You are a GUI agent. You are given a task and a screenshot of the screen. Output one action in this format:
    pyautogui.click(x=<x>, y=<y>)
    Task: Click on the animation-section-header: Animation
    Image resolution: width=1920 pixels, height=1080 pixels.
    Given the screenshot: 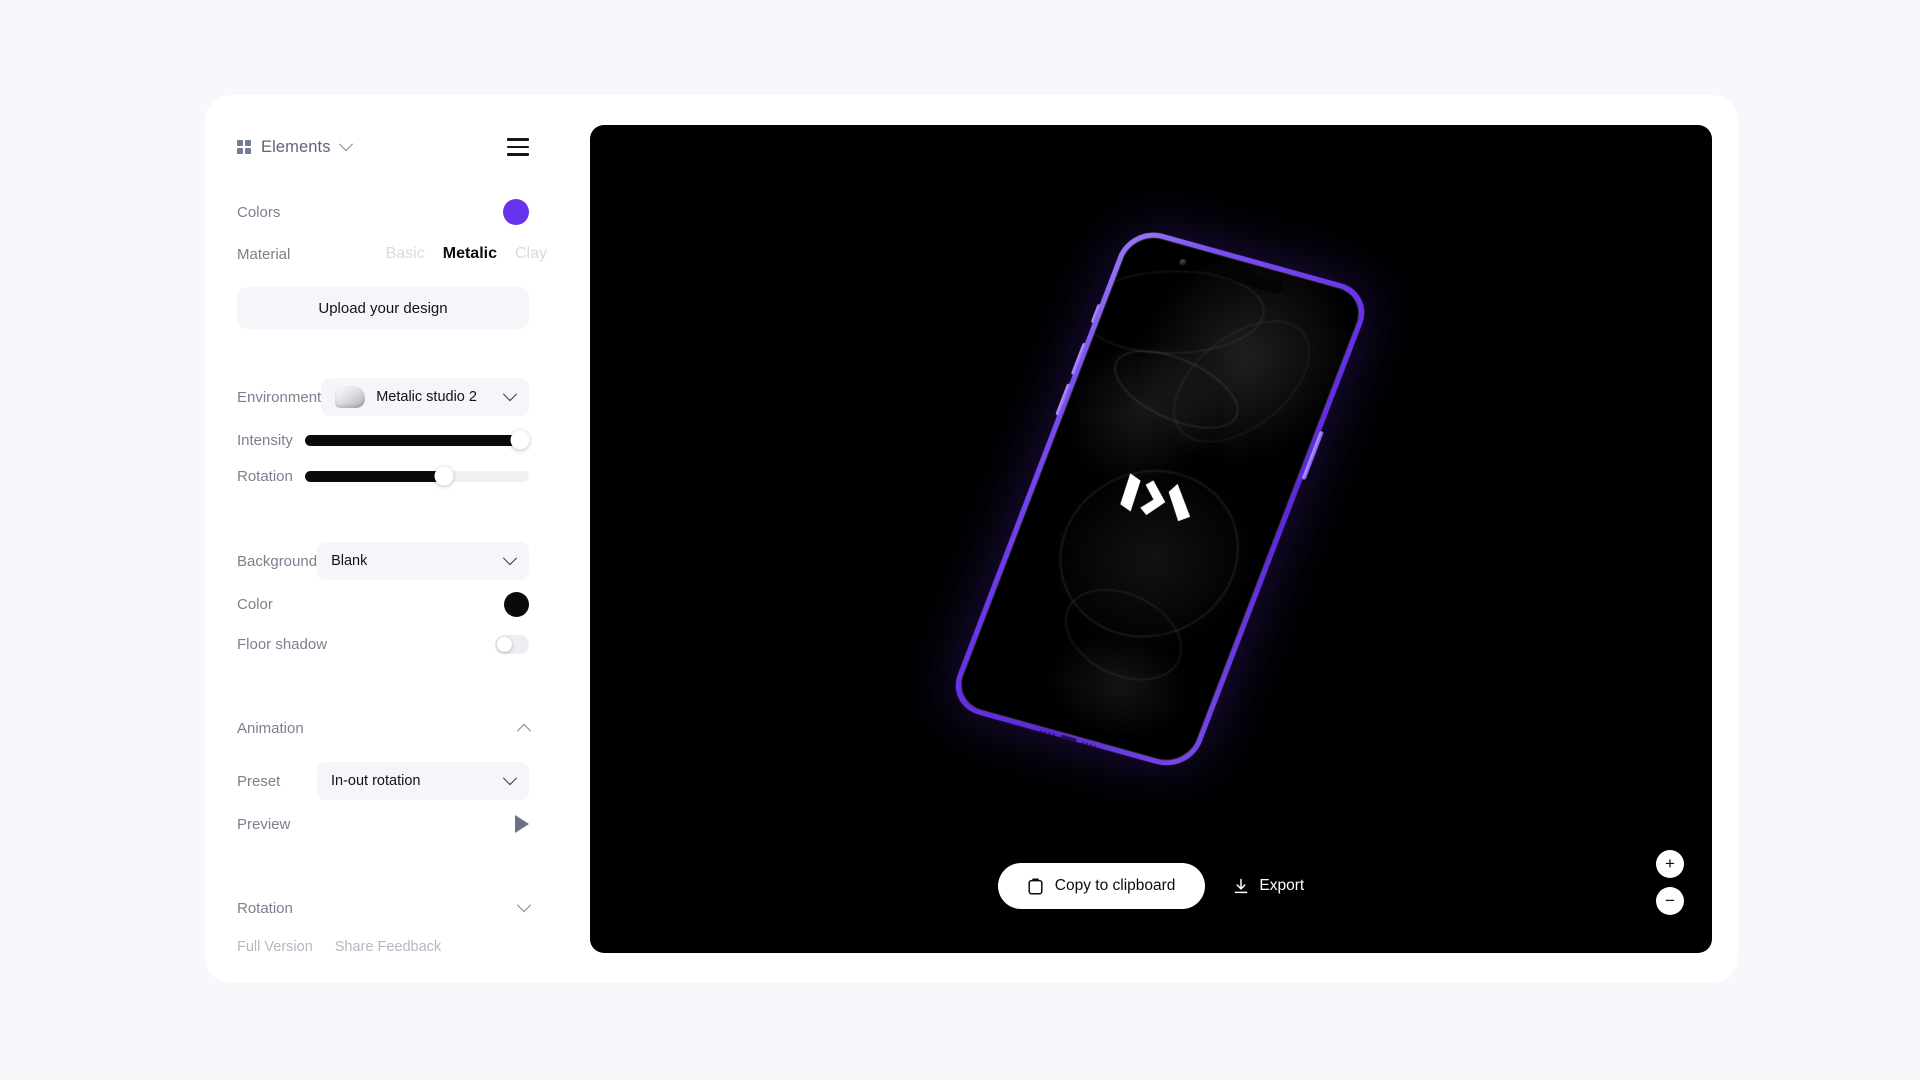 What is the action you would take?
    pyautogui.click(x=384, y=728)
    